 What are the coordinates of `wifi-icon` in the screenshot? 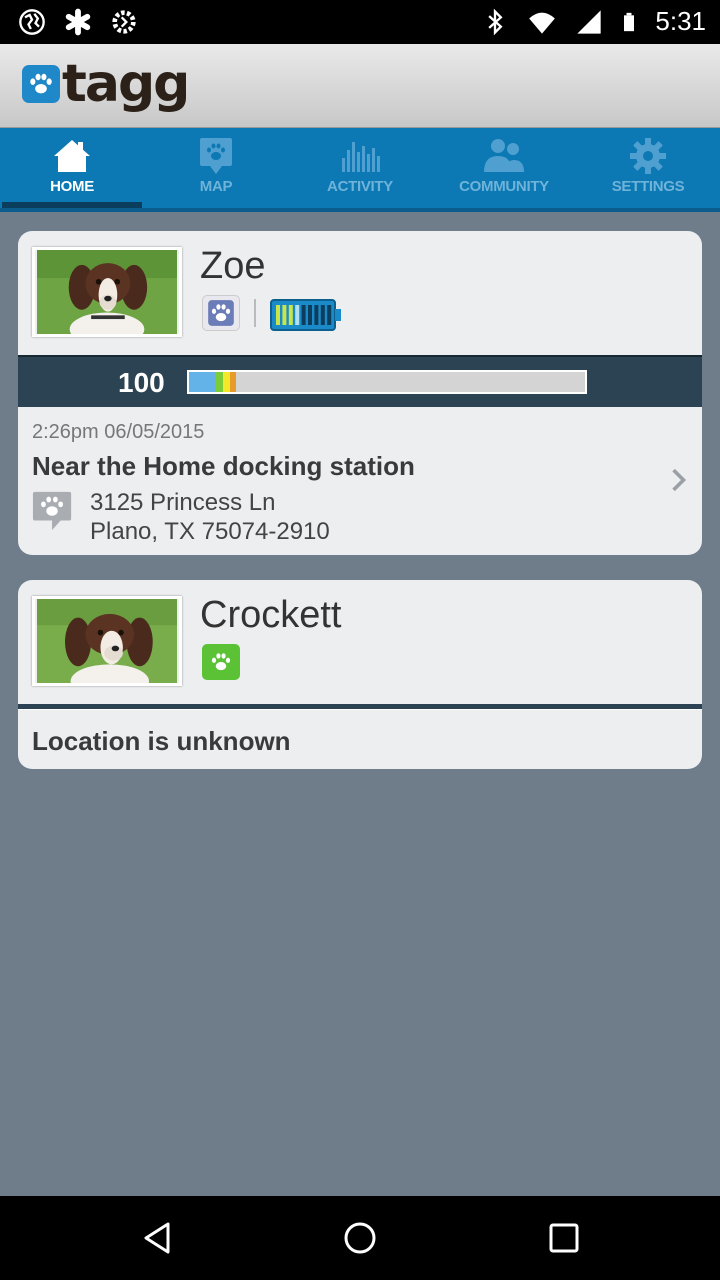 It's located at (542, 23).